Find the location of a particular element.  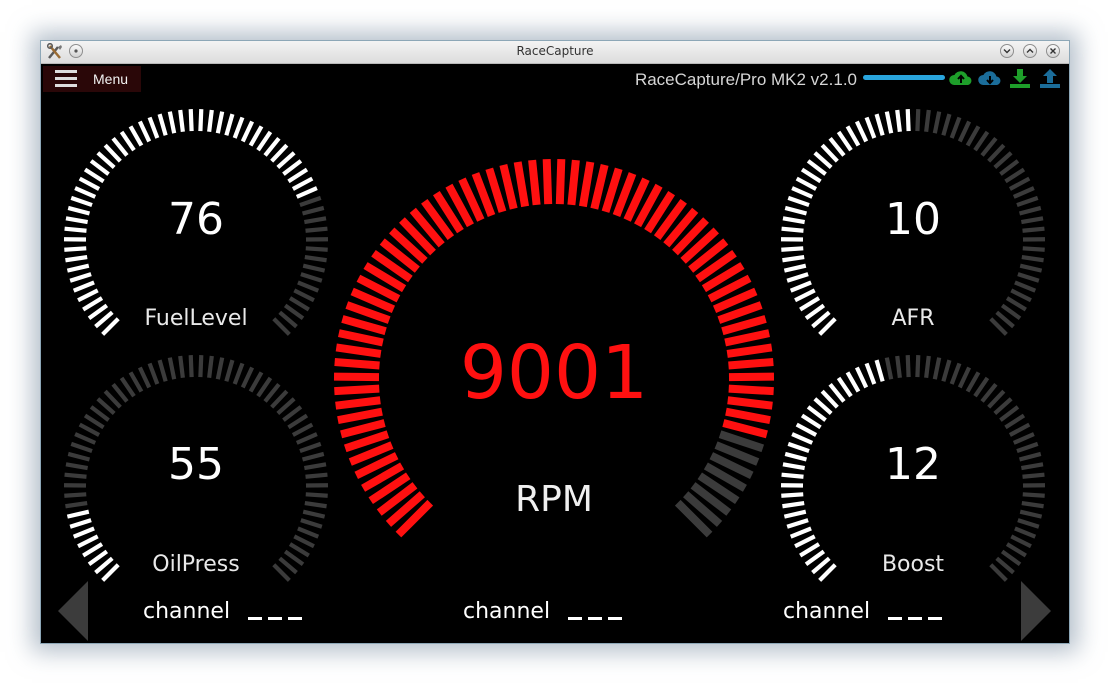

next-arrow-icon is located at coordinates (1036, 611).